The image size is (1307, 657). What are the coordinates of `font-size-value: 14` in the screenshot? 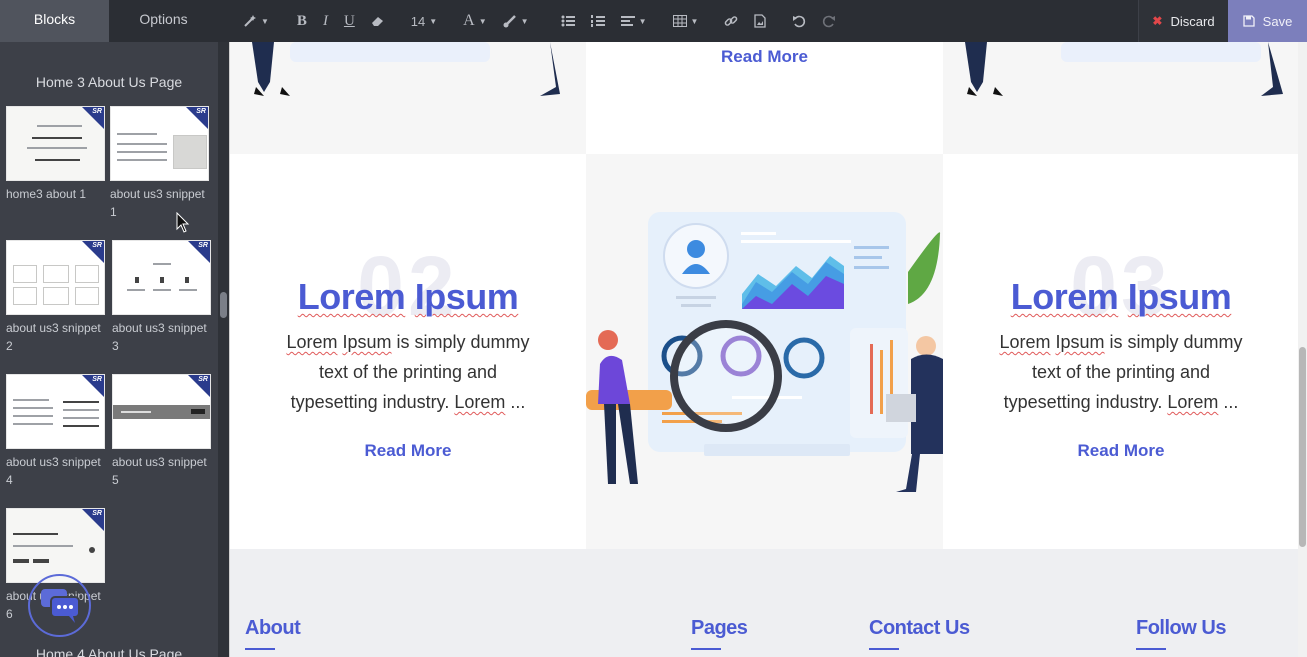 It's located at (418, 21).